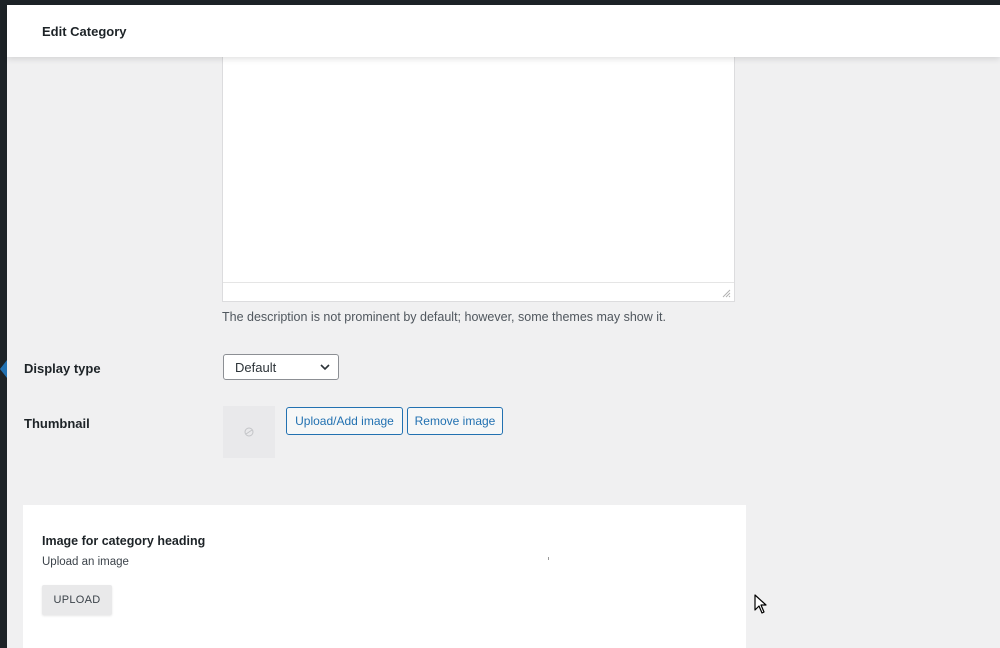 This screenshot has width=1000, height=648. Describe the element at coordinates (3, 324) in the screenshot. I see `admin-sidebar-edge` at that location.